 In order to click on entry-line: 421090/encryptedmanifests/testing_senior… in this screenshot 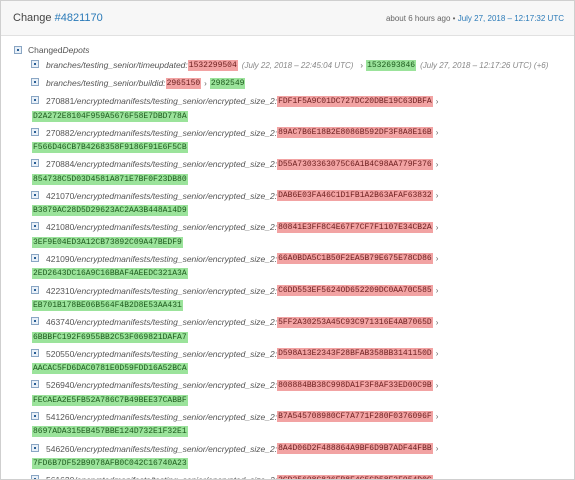, I will do `click(310, 259)`.